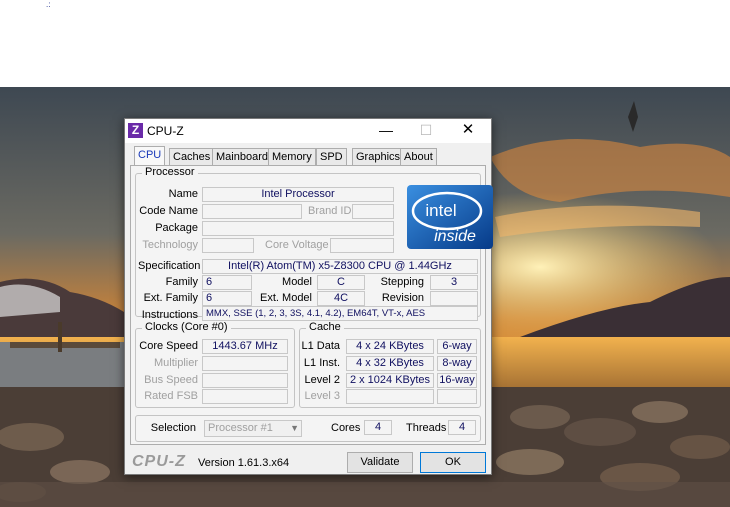 This screenshot has height=507, width=730. What do you see at coordinates (402, 282) in the screenshot?
I see `stepping-label: Stepping` at bounding box center [402, 282].